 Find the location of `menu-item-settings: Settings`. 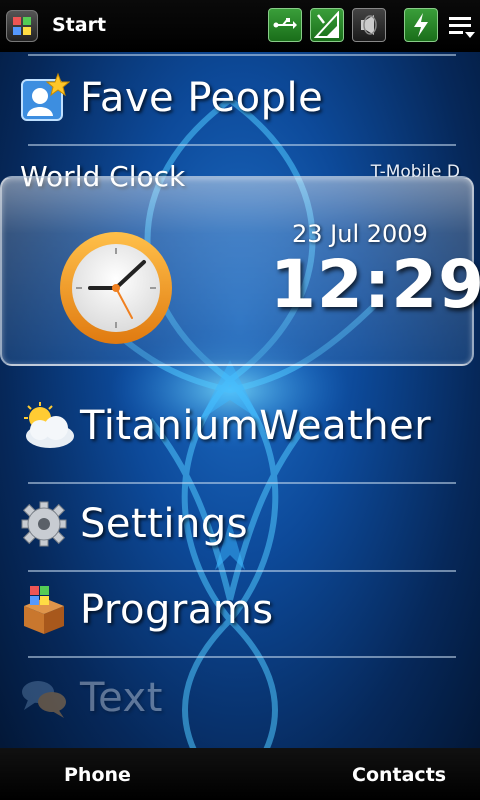

menu-item-settings: Settings is located at coordinates (133, 524).